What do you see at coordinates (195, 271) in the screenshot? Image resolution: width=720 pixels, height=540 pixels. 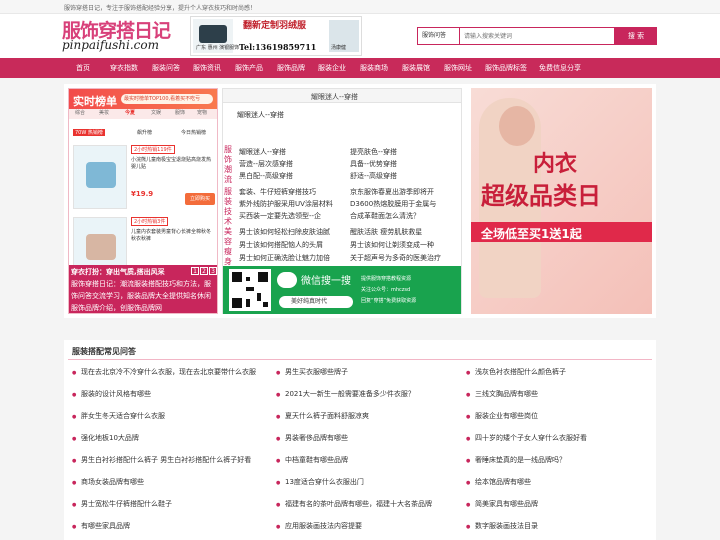 I see `ticker-page-1: 1` at bounding box center [195, 271].